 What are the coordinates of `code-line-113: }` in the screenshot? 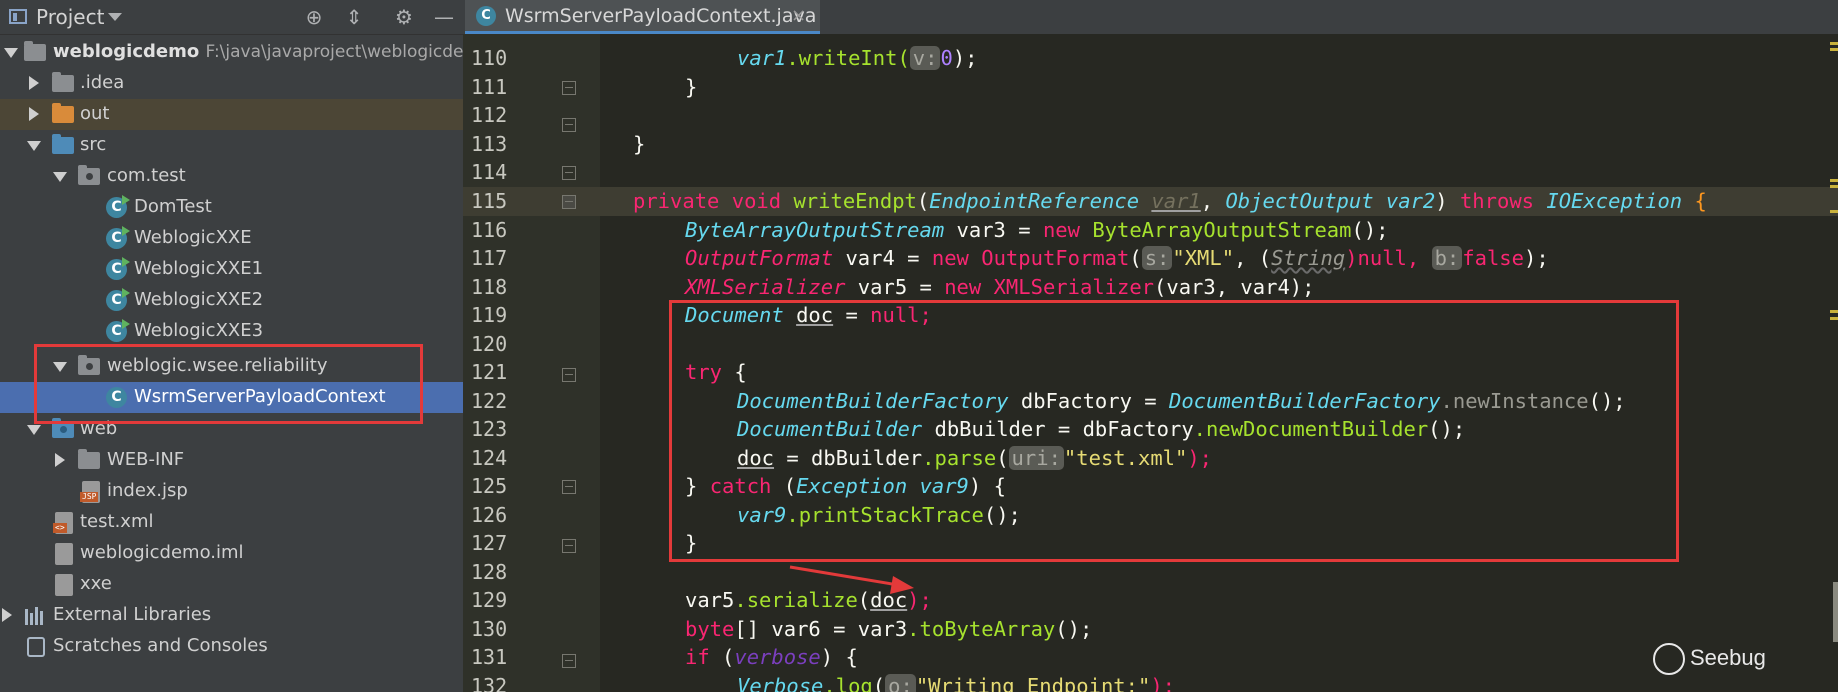 It's located at (639, 144).